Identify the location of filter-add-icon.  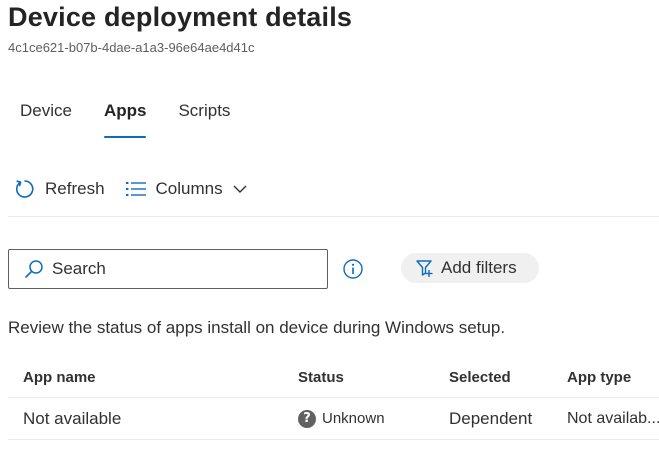
(424, 268).